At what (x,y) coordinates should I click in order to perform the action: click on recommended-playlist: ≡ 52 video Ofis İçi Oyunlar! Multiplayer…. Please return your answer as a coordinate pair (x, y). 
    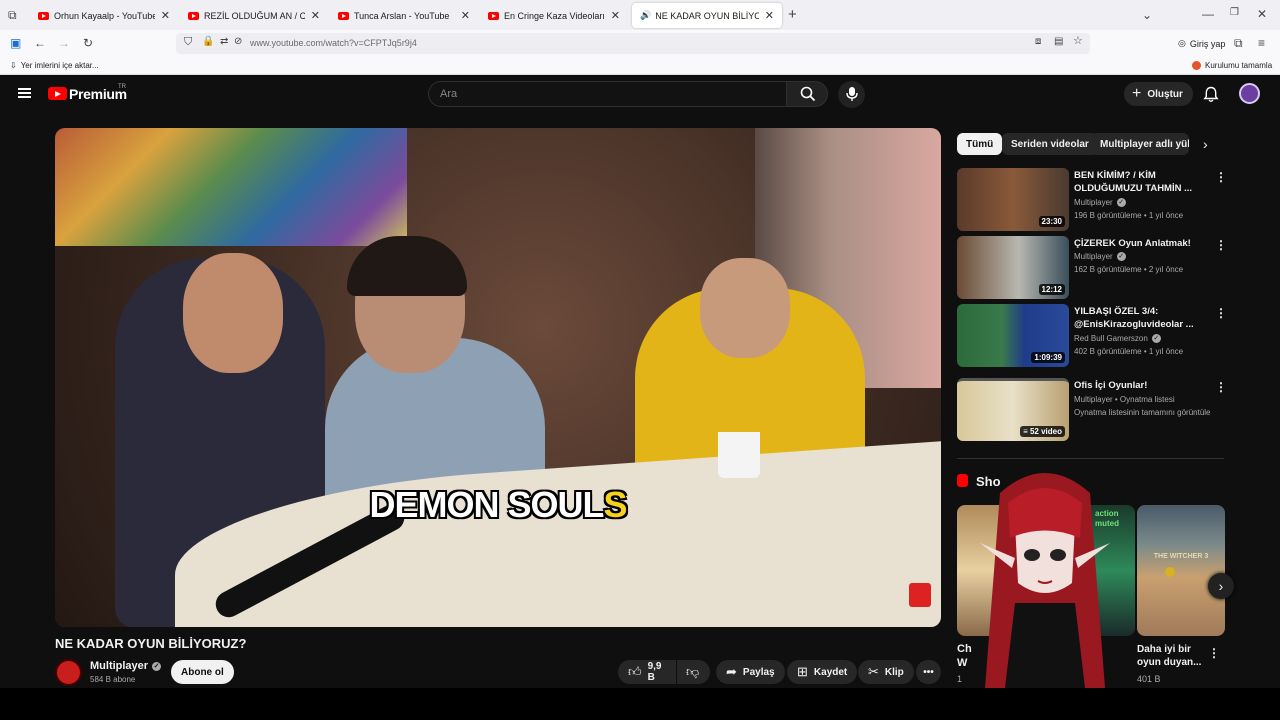
    Looking at the image, I should click on (1092, 410).